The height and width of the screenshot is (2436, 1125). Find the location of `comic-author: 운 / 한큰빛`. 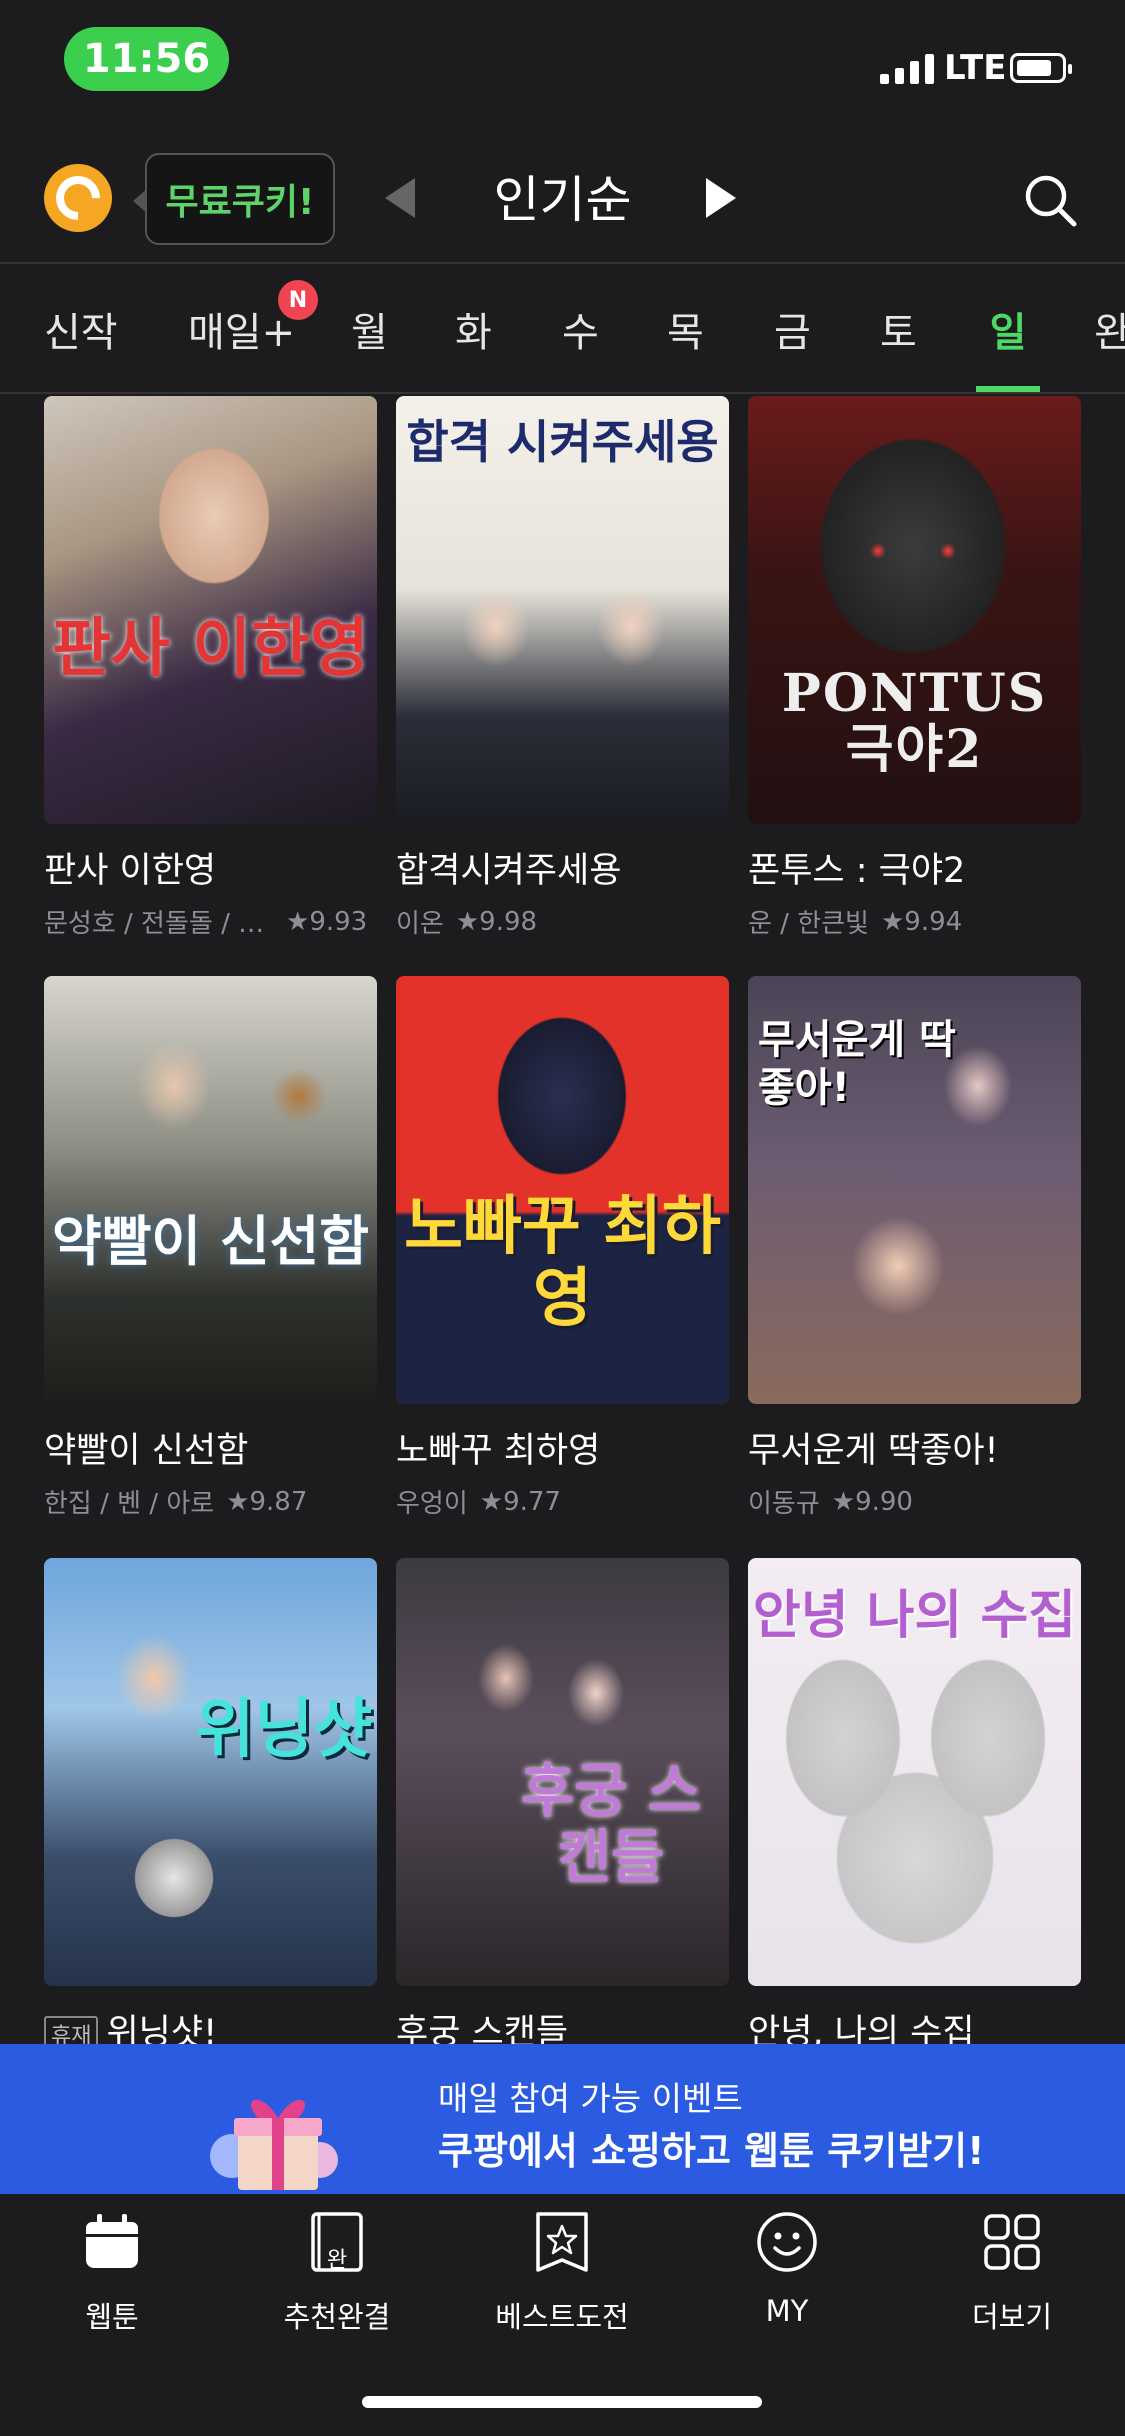

comic-author: 운 / 한큰빛 is located at coordinates (808, 924).